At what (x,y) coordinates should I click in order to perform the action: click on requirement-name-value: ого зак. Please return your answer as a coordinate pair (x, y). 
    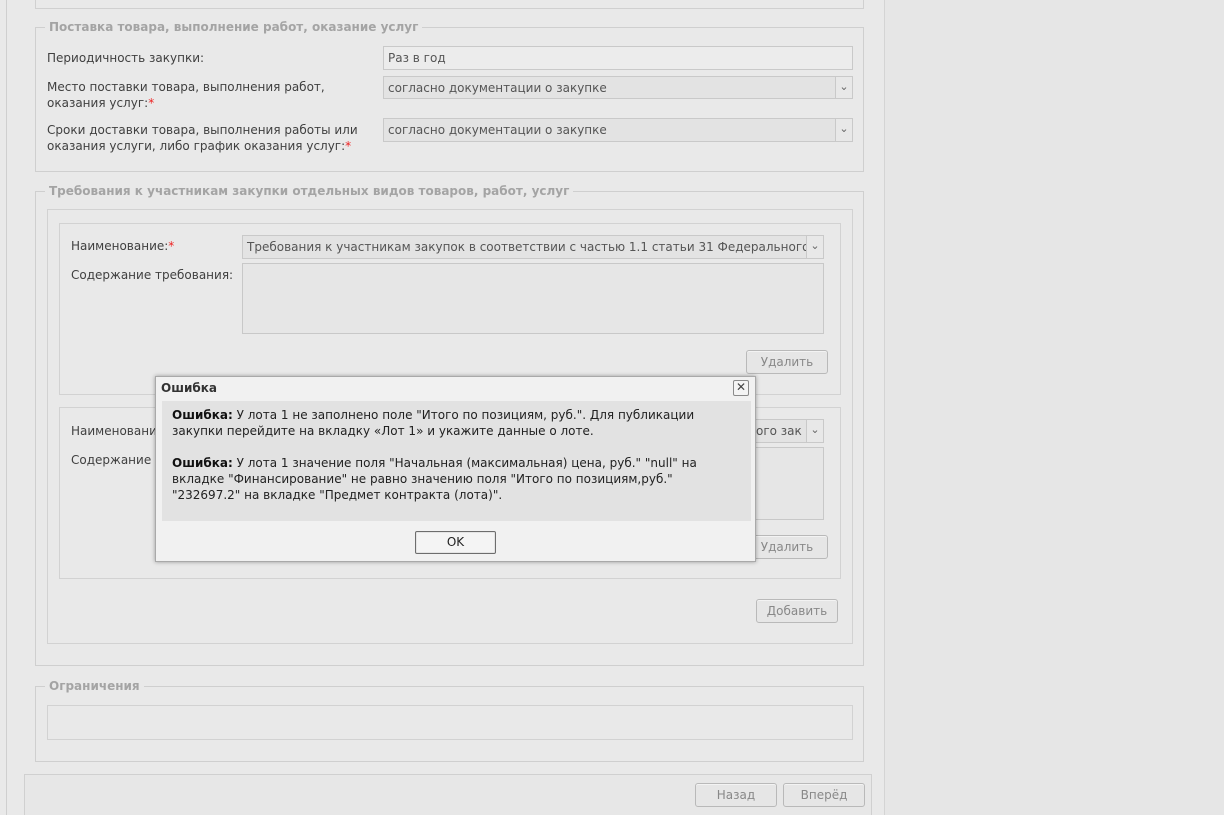
    Looking at the image, I should click on (779, 431).